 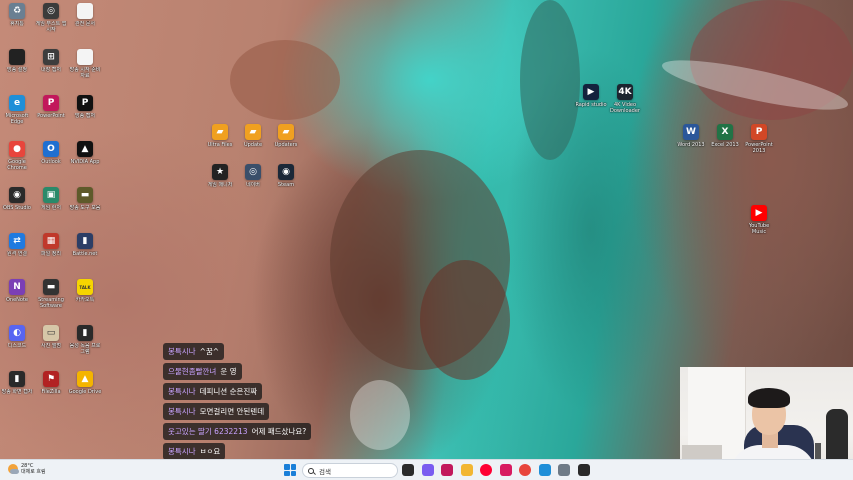 I want to click on shortcut-label: Updaters, so click(x=286, y=145).